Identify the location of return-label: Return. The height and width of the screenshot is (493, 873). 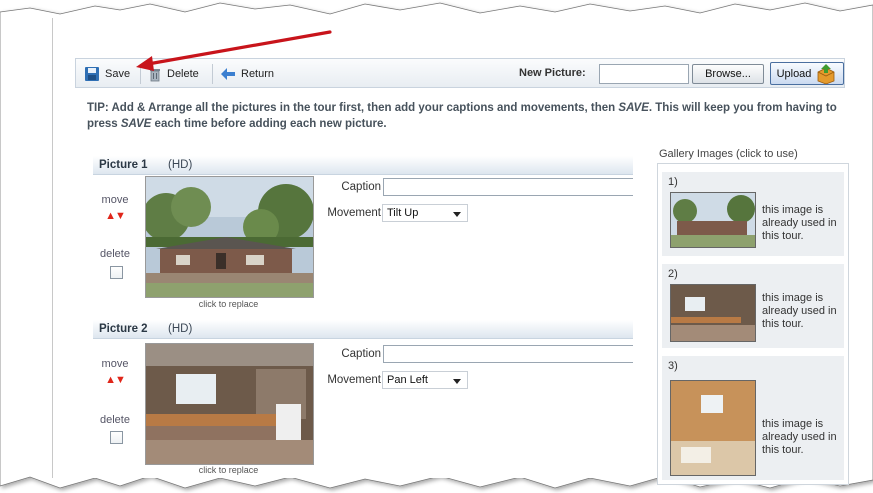
(258, 74).